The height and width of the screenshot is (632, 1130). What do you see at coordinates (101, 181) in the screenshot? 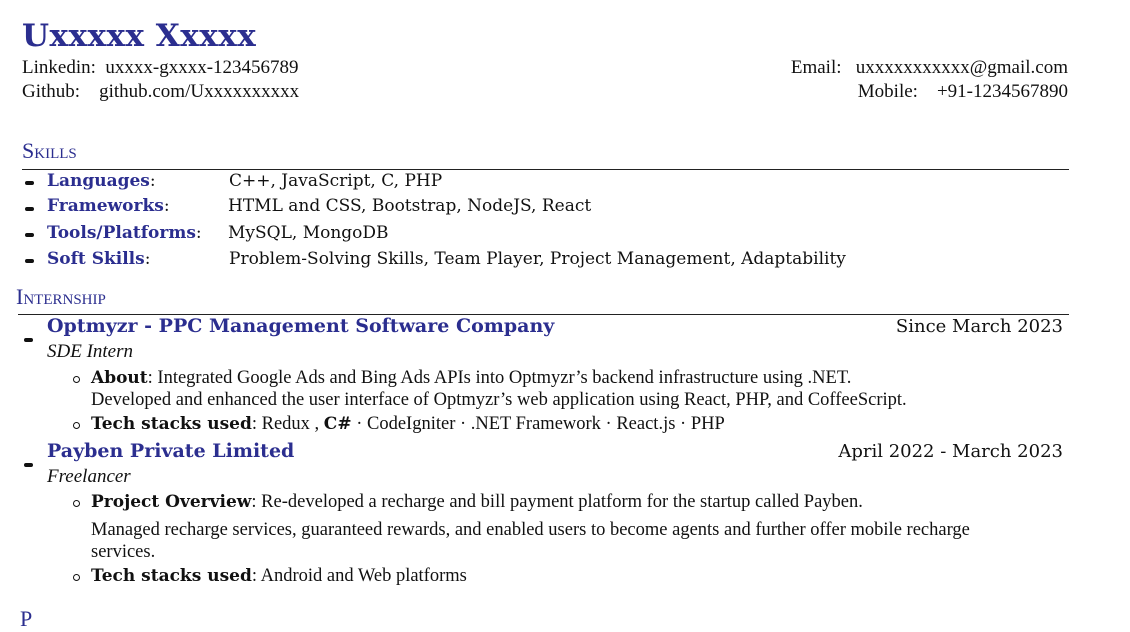
I see `skill-name-languages: Languages:` at bounding box center [101, 181].